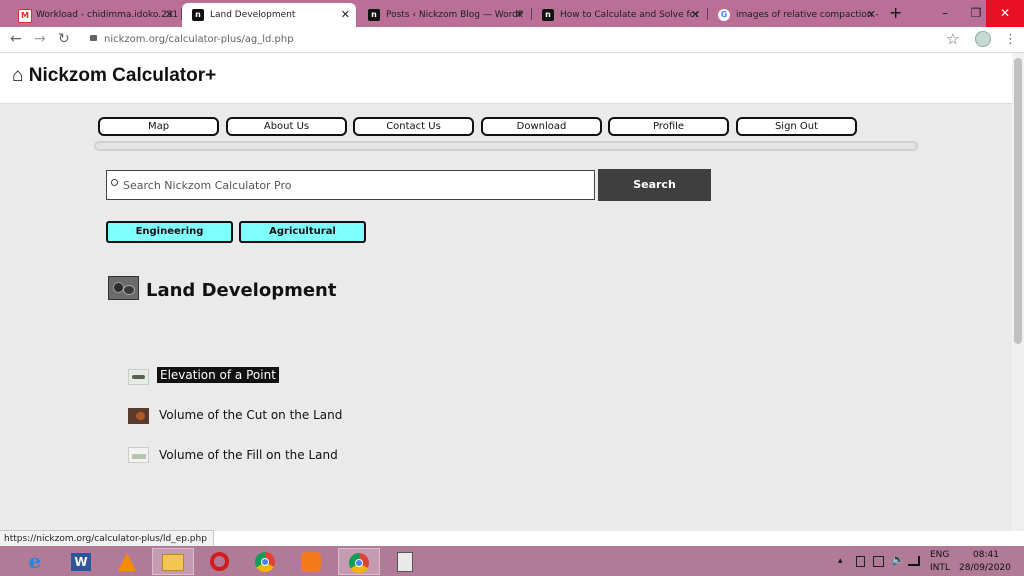 This screenshot has width=1024, height=576. What do you see at coordinates (173, 561) in the screenshot?
I see `file-explorer-icon` at bounding box center [173, 561].